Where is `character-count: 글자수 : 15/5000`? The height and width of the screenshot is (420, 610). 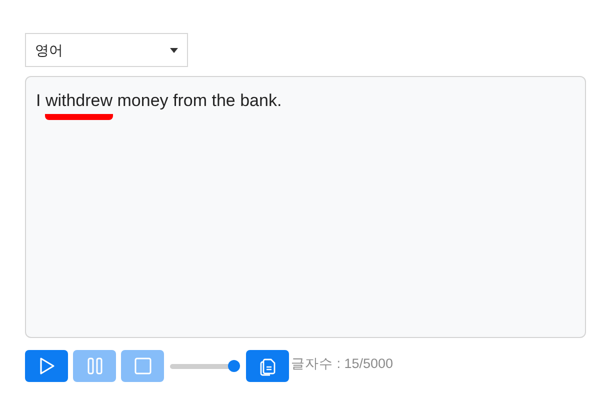
character-count: 글자수 : 15/5000 is located at coordinates (342, 363).